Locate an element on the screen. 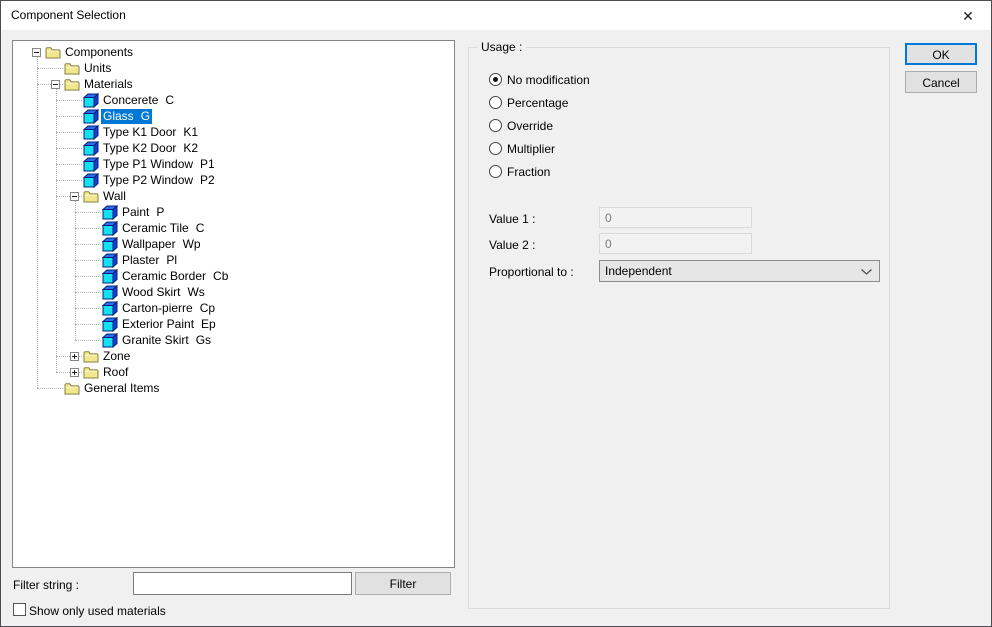 This screenshot has width=992, height=627. tree-item: Paint P is located at coordinates (232, 212).